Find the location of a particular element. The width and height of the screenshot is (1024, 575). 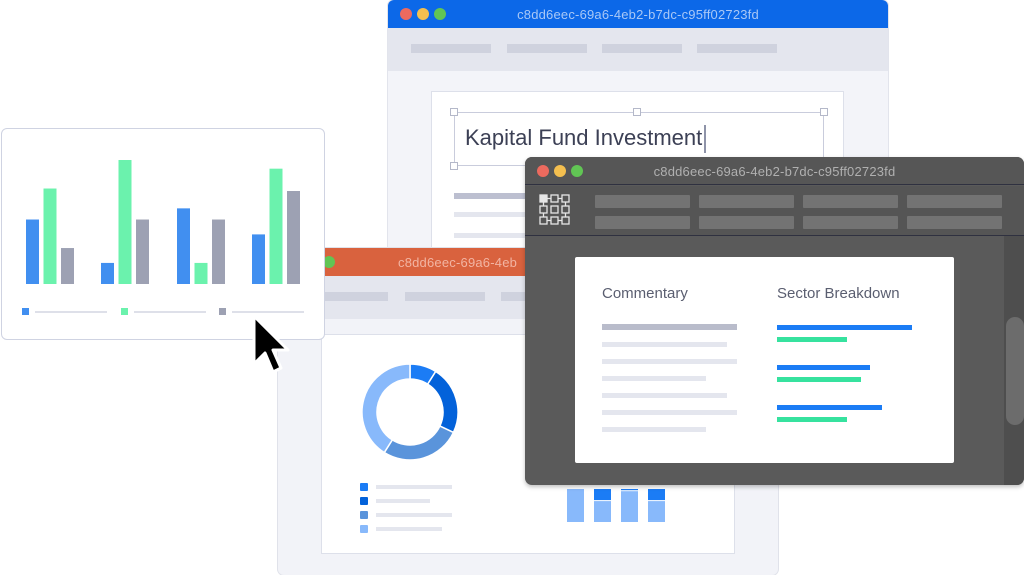

commentary-heading: Commentary is located at coordinates (645, 293).